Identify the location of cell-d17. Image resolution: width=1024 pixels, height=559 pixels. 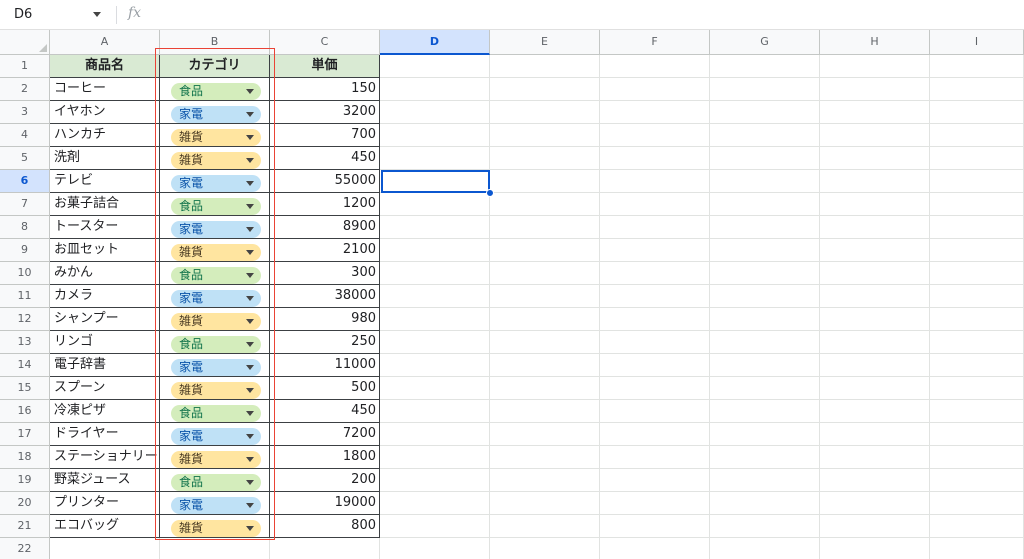
(435, 434).